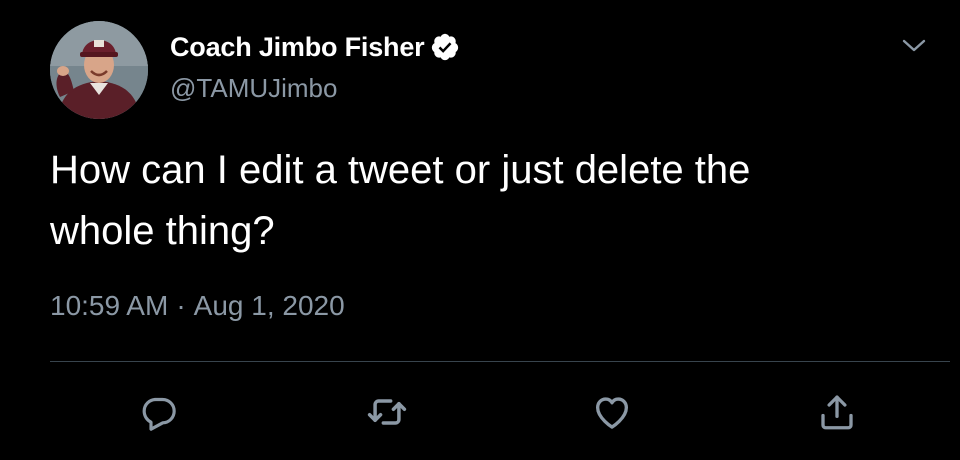 The image size is (960, 460). I want to click on reply-button, so click(159, 412).